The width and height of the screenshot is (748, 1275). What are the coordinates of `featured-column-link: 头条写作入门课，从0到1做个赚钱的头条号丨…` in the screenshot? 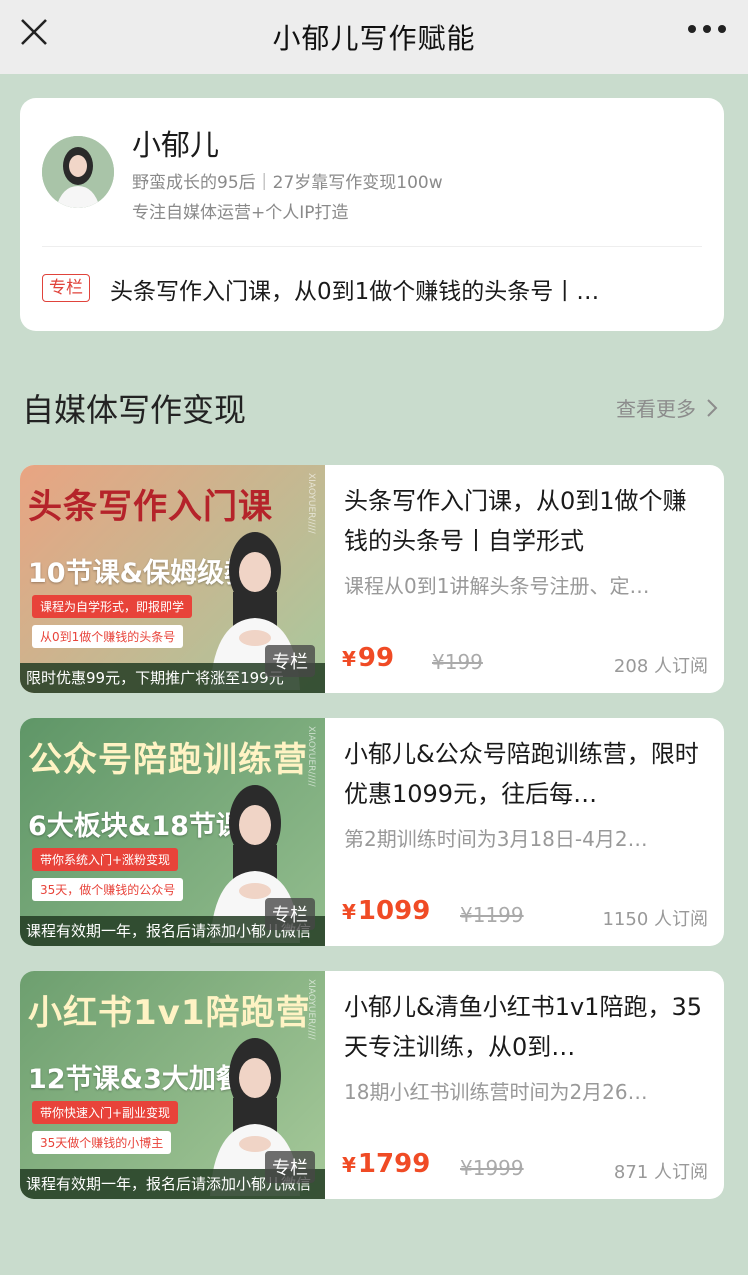 It's located at (407, 289).